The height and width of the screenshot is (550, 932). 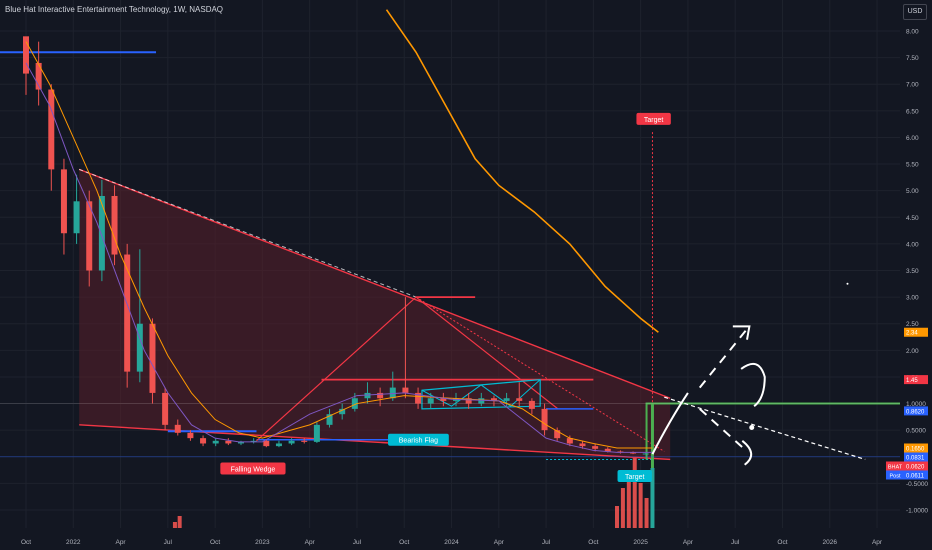 I want to click on stray-dot, so click(x=847, y=283).